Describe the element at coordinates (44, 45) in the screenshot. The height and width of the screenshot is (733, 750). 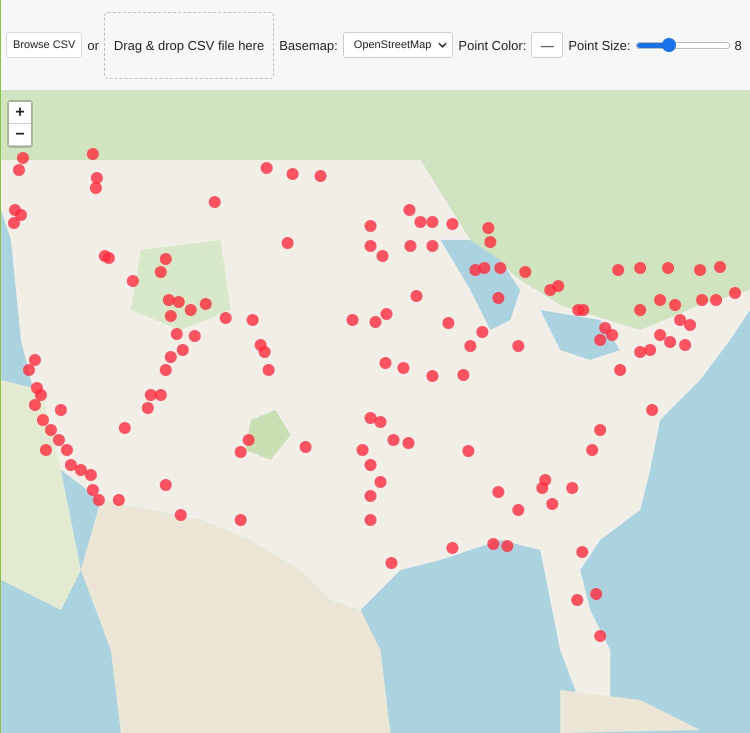
I see `browse-csv-button: Browse CSV` at that location.